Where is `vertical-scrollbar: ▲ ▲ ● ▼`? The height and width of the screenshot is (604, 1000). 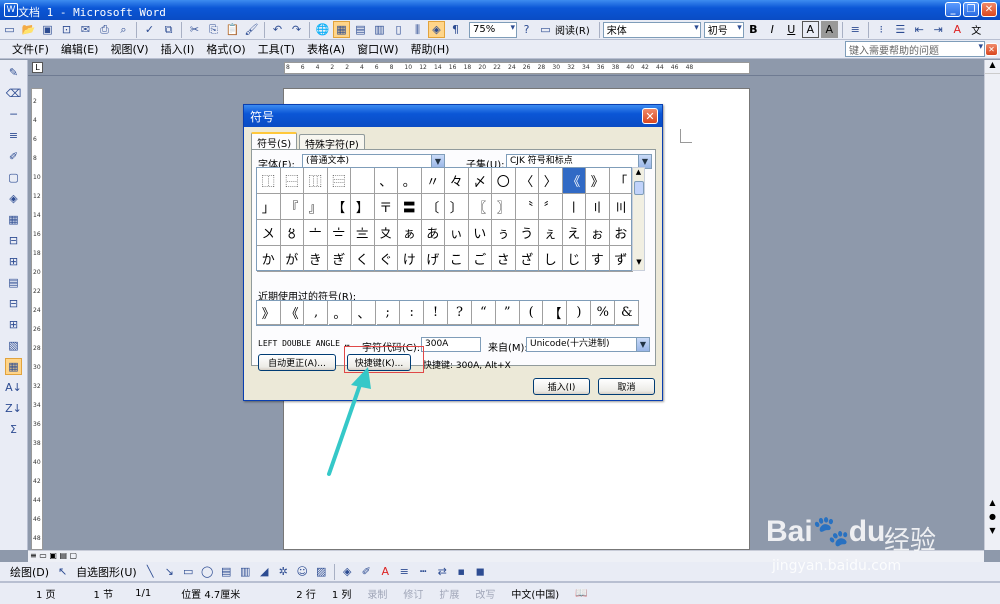
vertical-scrollbar: ▲ ▲ ● ▼ is located at coordinates (992, 305).